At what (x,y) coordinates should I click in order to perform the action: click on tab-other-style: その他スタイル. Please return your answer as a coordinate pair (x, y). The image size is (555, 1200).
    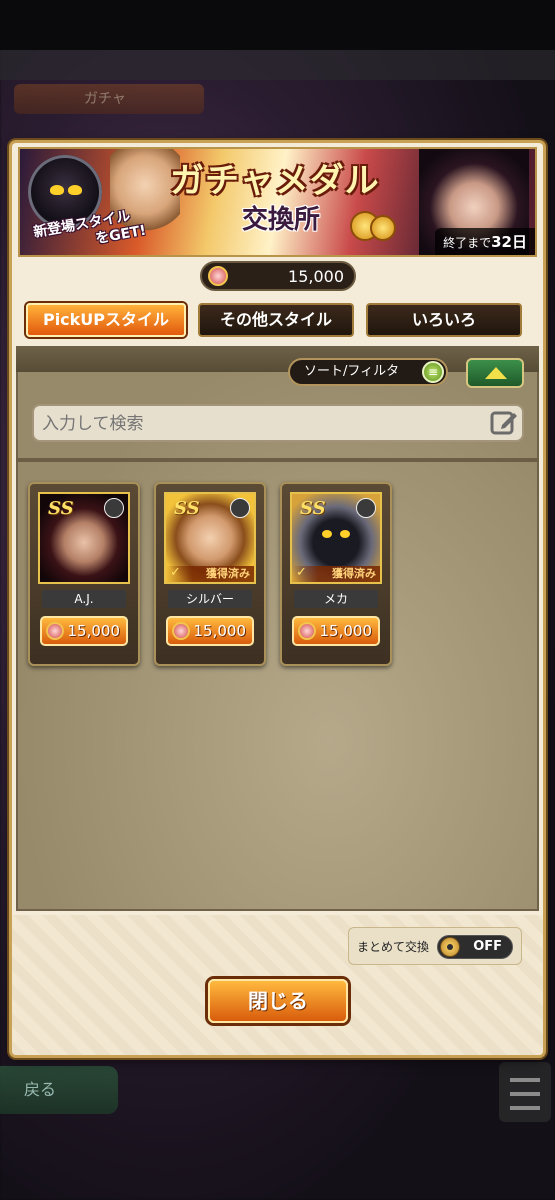
    Looking at the image, I should click on (276, 320).